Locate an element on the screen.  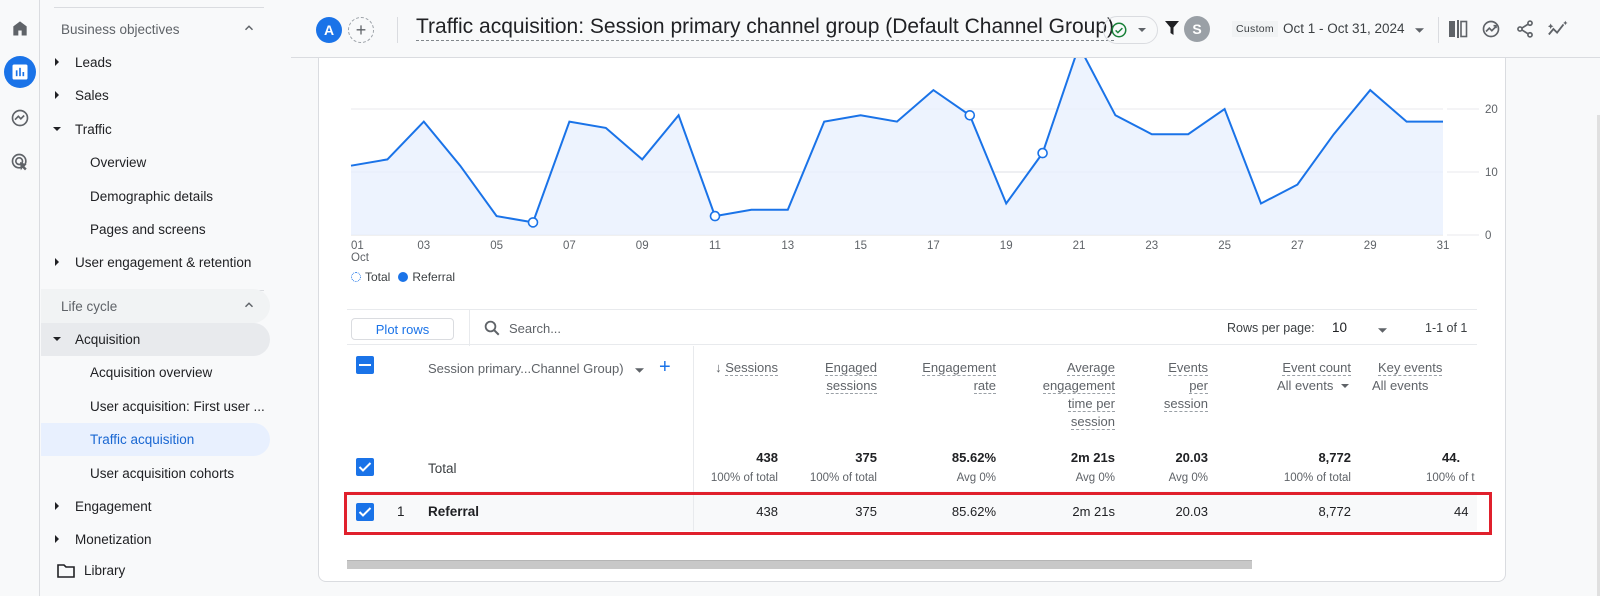
total-sessions: 438 is located at coordinates (767, 457).